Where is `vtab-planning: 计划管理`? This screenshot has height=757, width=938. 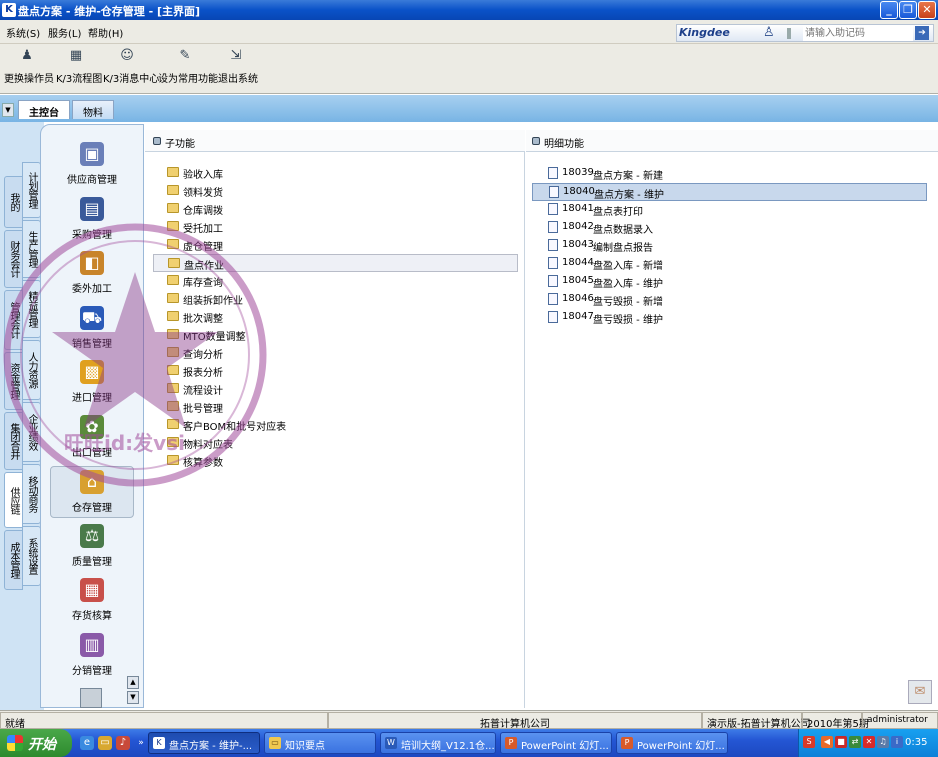 vtab-planning: 计划管理 is located at coordinates (31, 190).